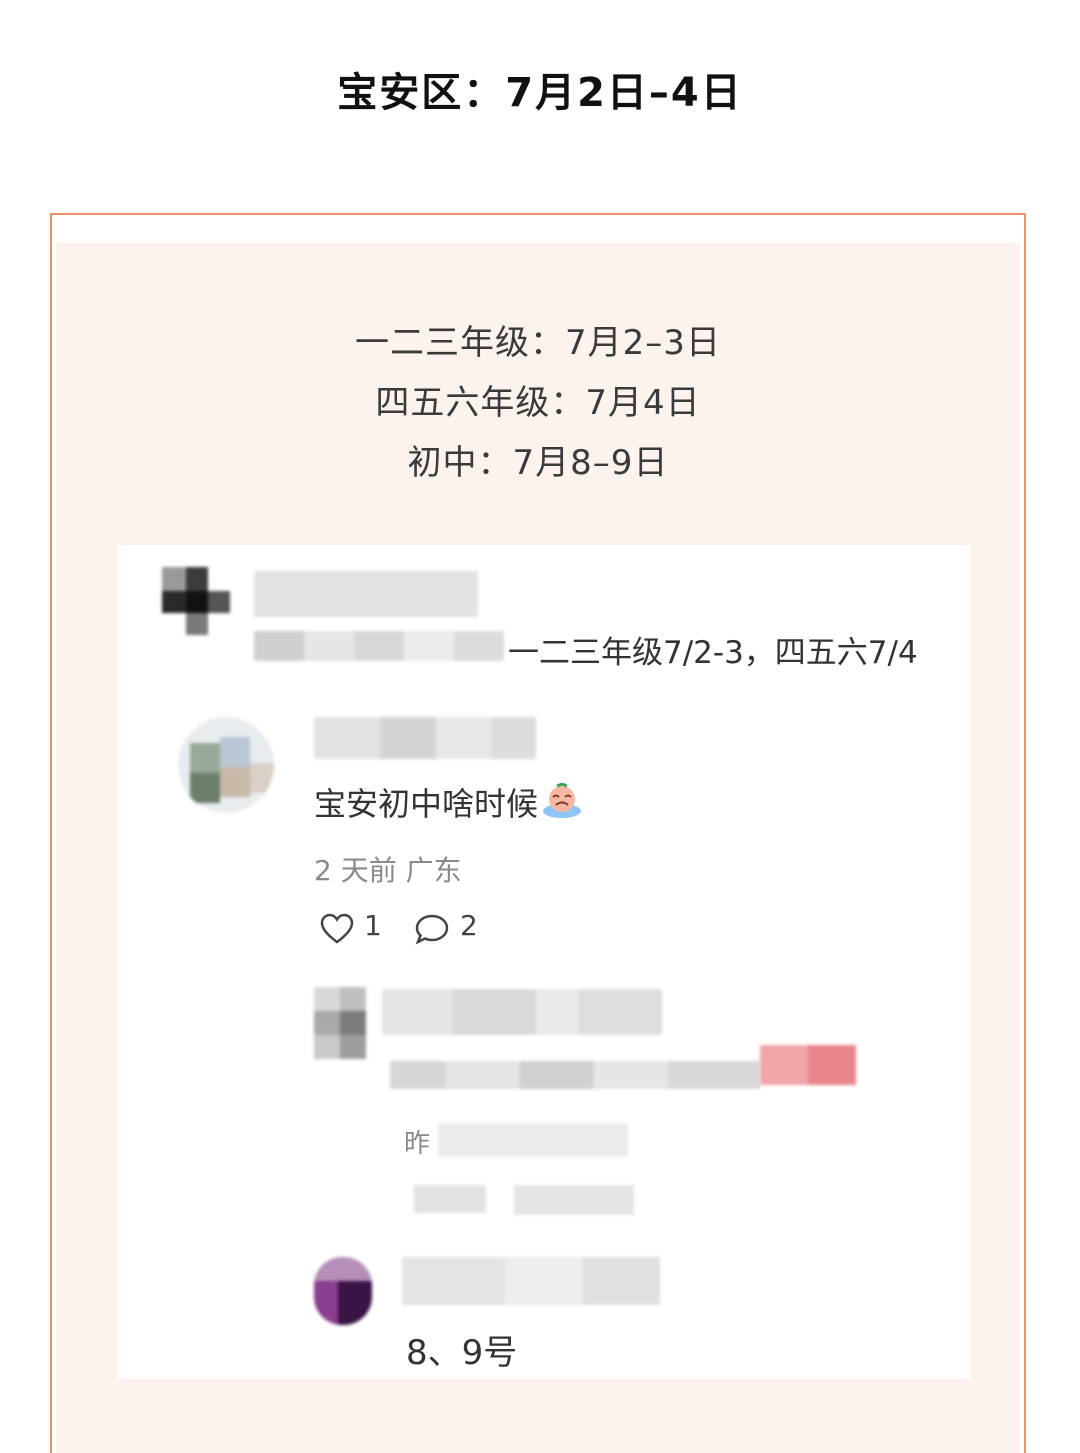  What do you see at coordinates (469, 925) in the screenshot?
I see `reply-count: 2` at bounding box center [469, 925].